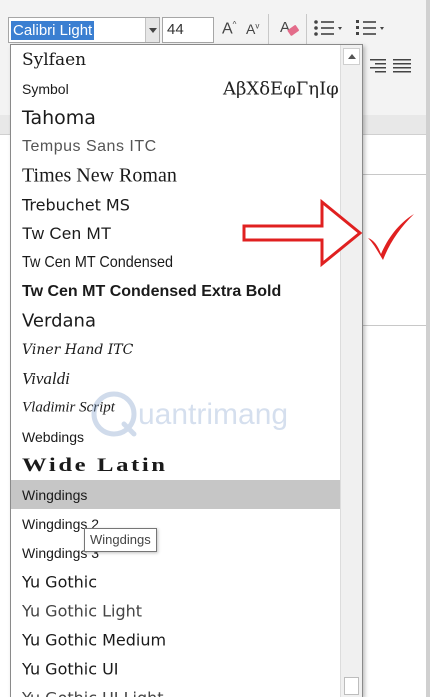  What do you see at coordinates (152, 291) in the screenshot?
I see `font-item-label: Tw Cen MT Condensed Extra Bold` at bounding box center [152, 291].